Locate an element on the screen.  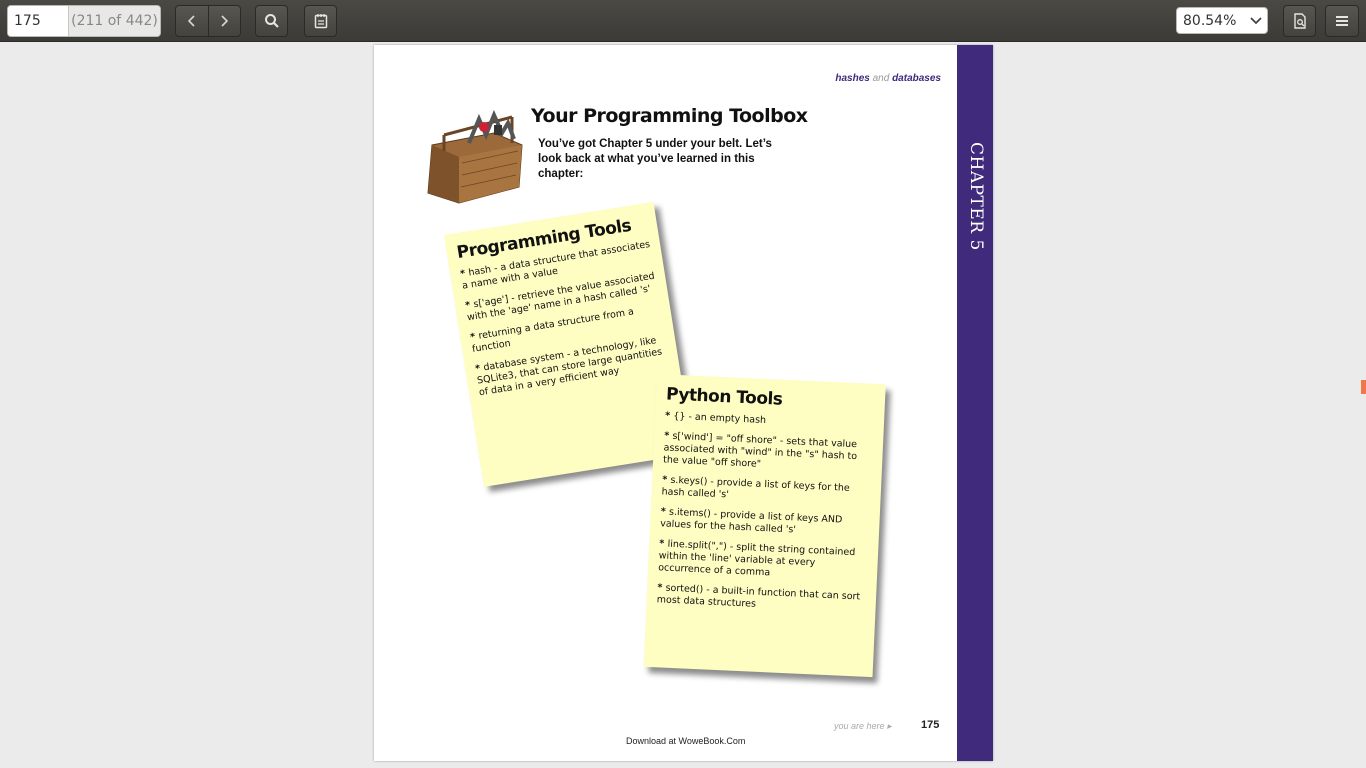
annotations-button is located at coordinates (320, 21).